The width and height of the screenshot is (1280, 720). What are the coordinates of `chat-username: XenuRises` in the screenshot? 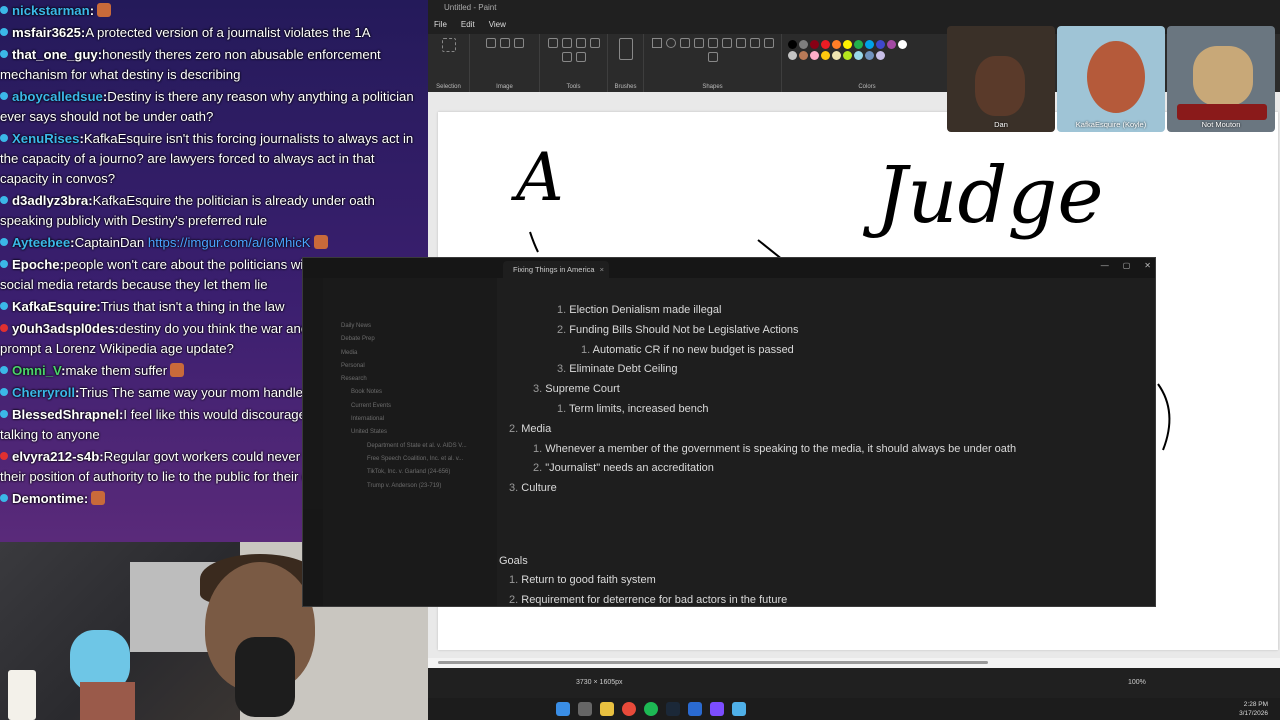 It's located at (45, 138).